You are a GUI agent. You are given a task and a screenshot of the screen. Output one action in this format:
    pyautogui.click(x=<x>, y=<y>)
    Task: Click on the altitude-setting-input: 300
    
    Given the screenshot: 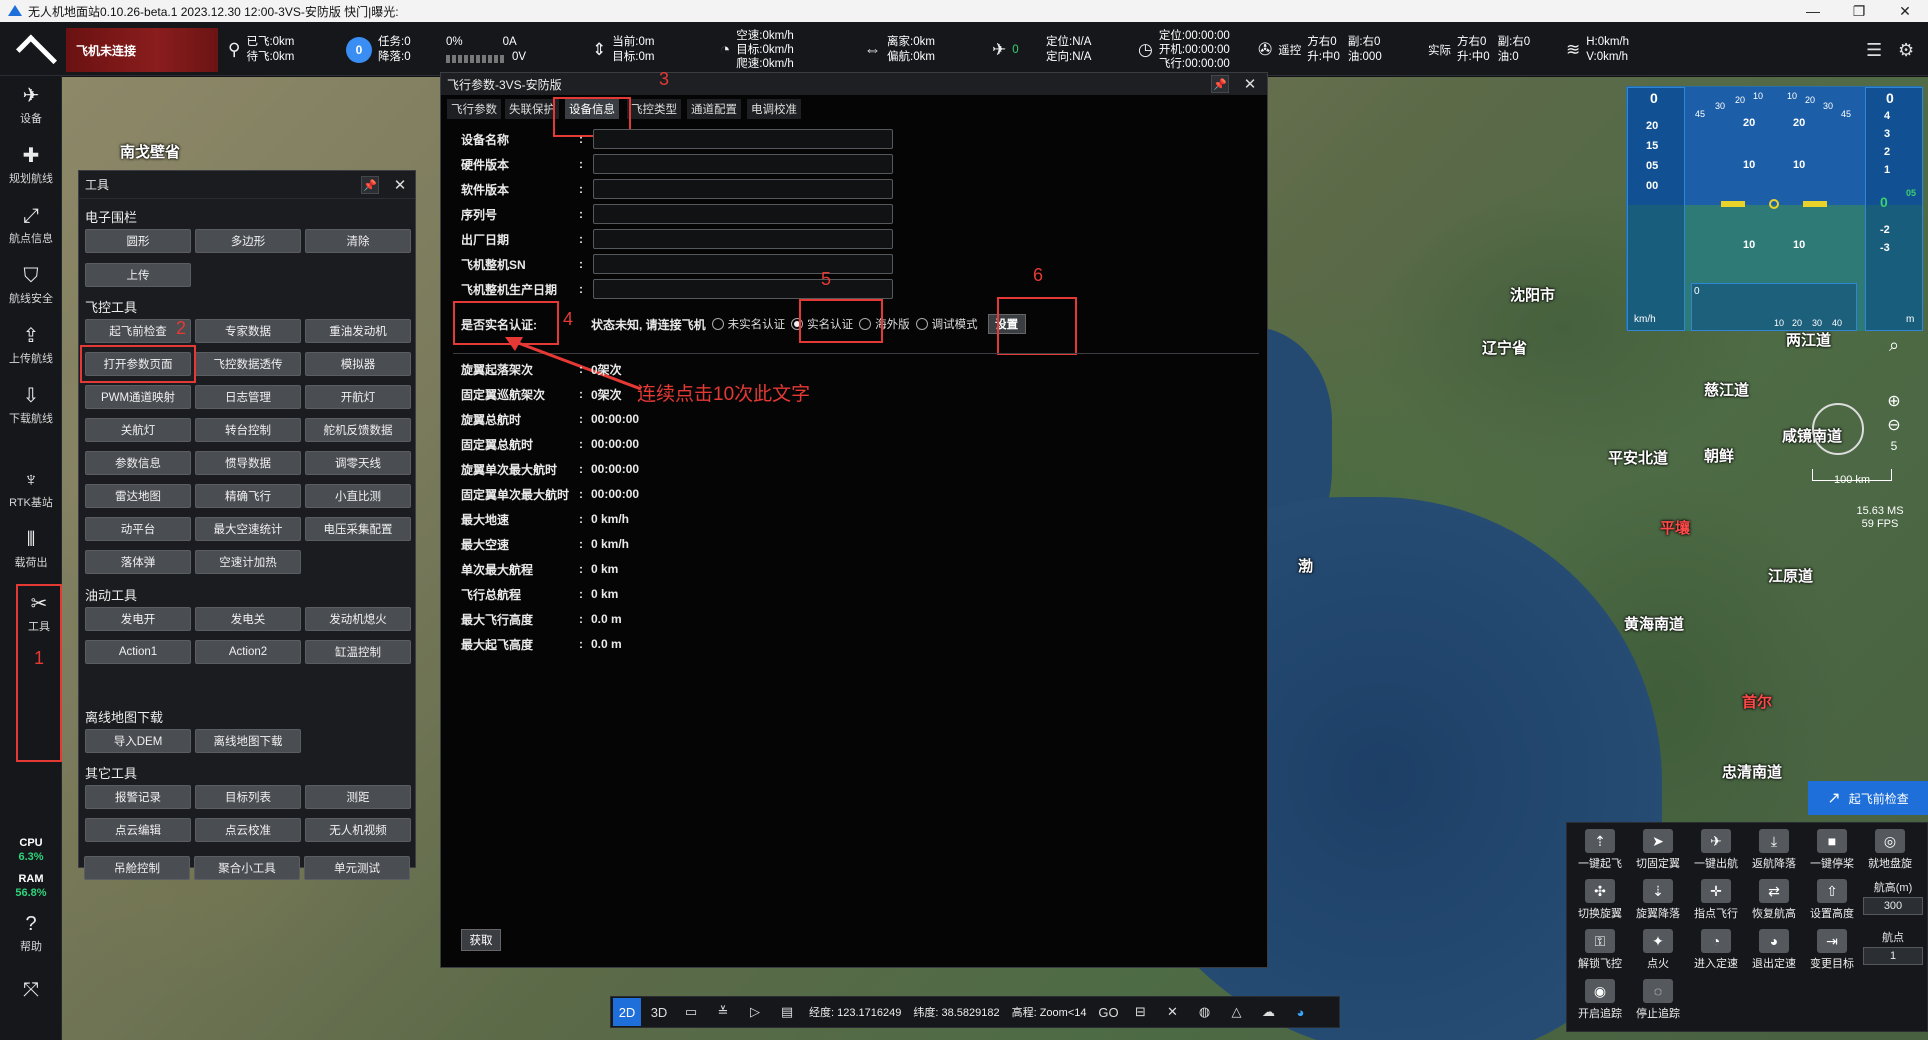 What is the action you would take?
    pyautogui.click(x=1893, y=906)
    